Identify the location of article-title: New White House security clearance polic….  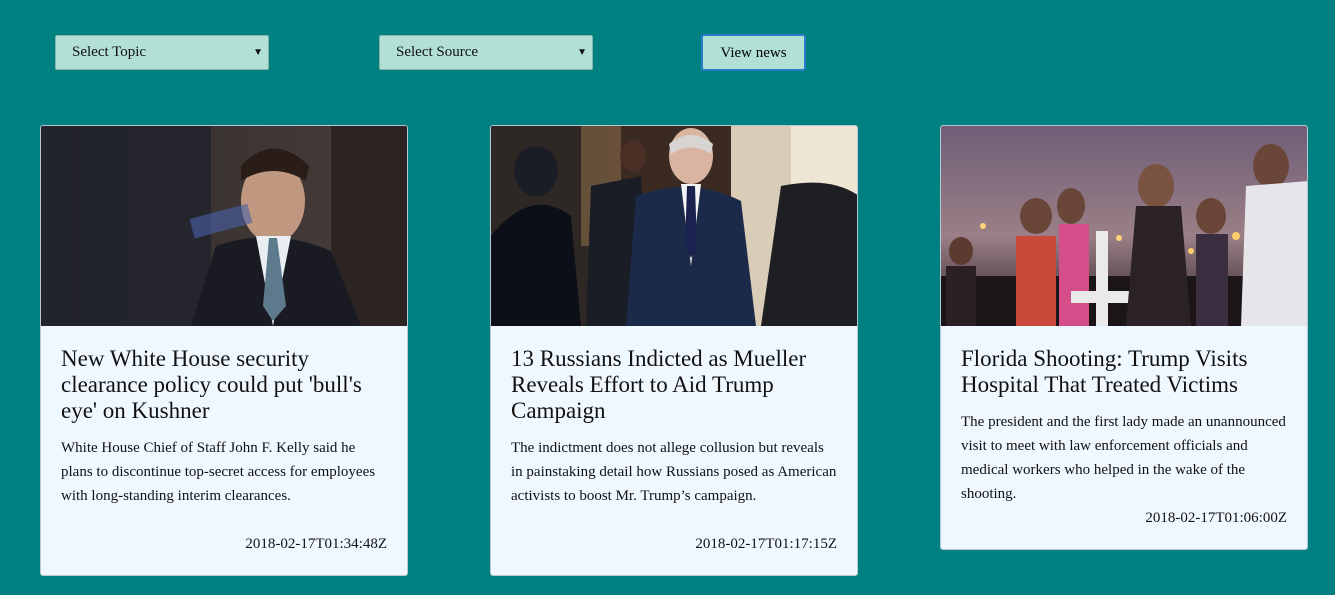
(224, 385).